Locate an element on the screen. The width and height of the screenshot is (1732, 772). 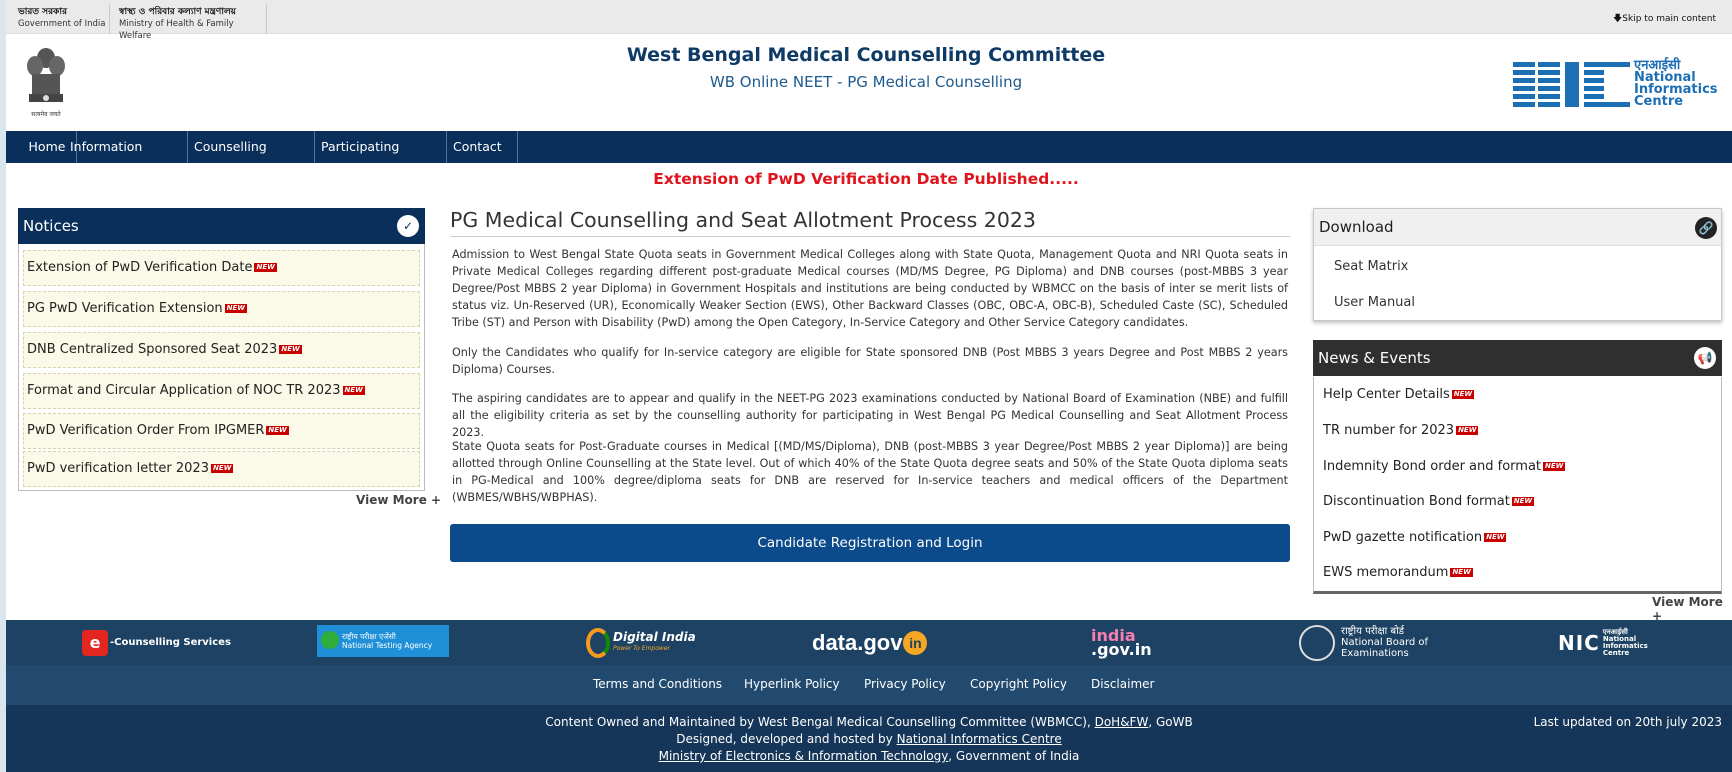
notice-label: PG PwD Verification Extension is located at coordinates (125, 308).